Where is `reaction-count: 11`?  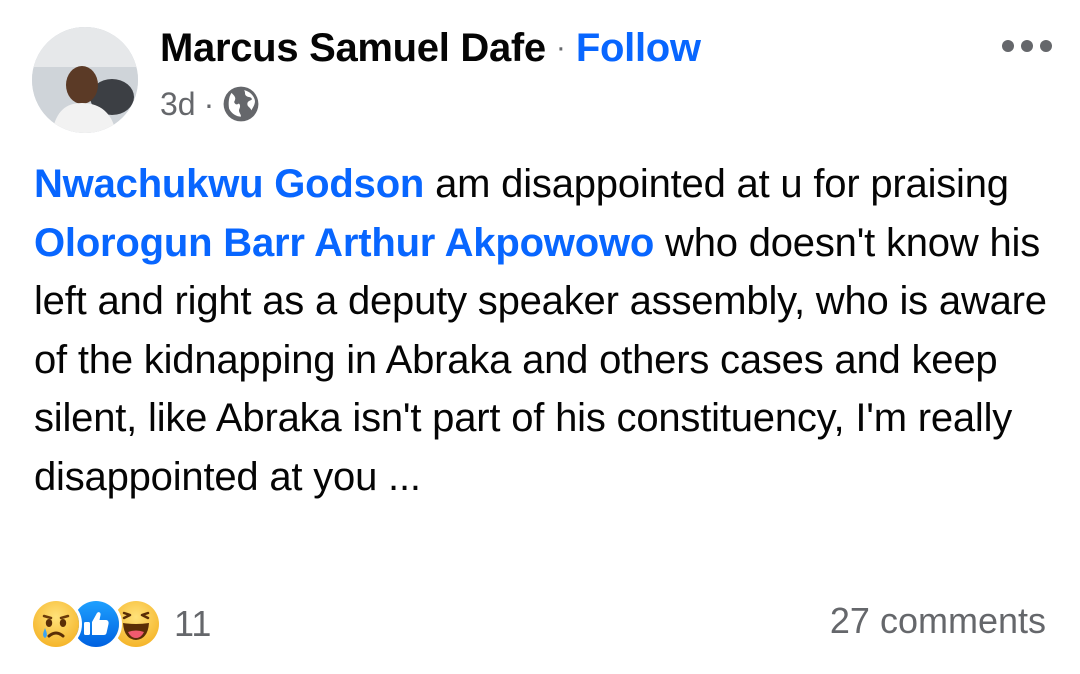 reaction-count: 11 is located at coordinates (193, 623).